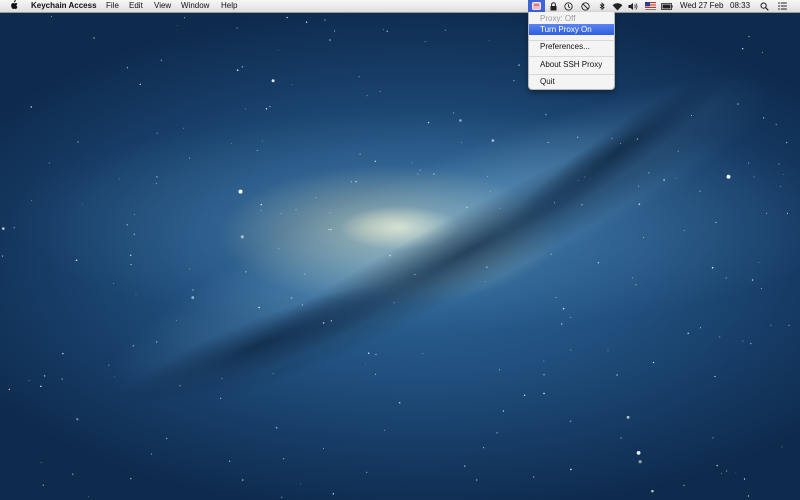  I want to click on ssh-proxy-menu-extra, so click(536, 6).